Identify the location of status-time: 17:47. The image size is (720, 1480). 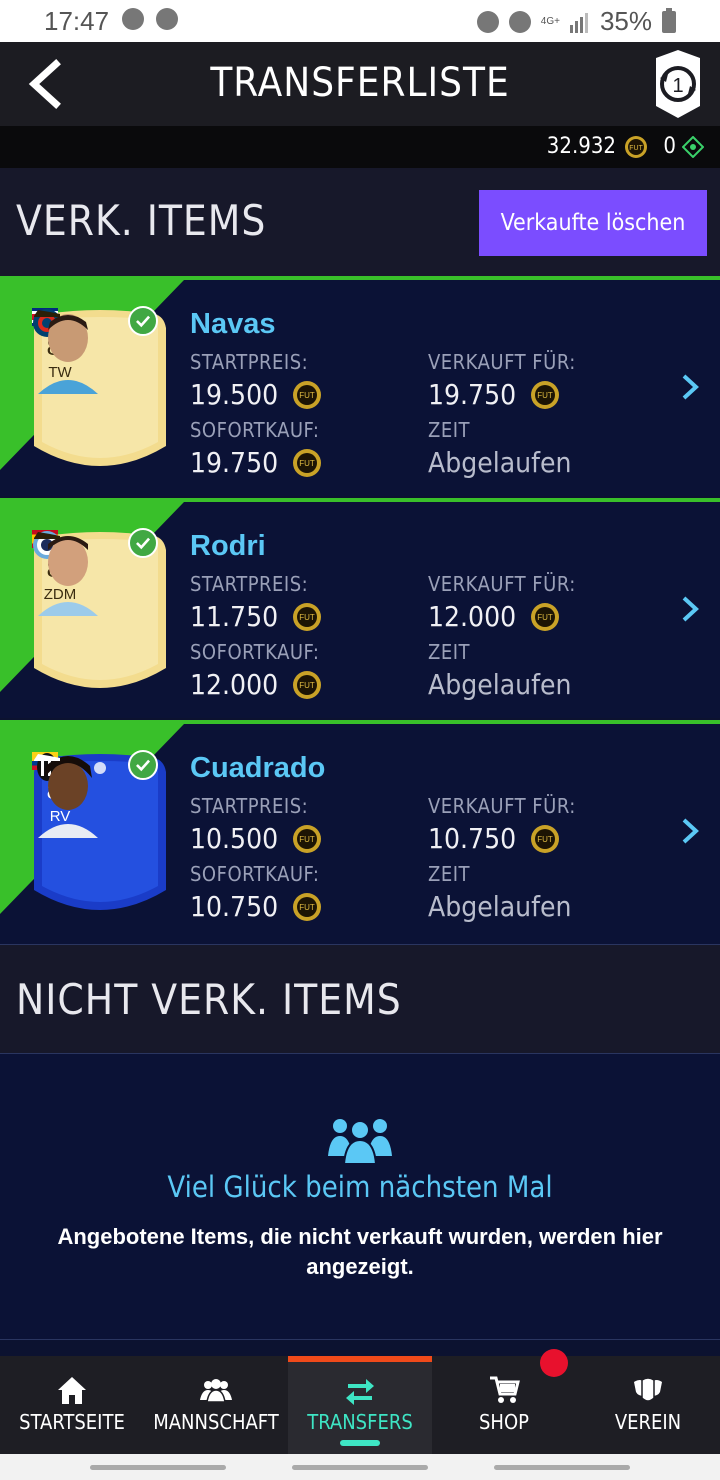
(77, 21).